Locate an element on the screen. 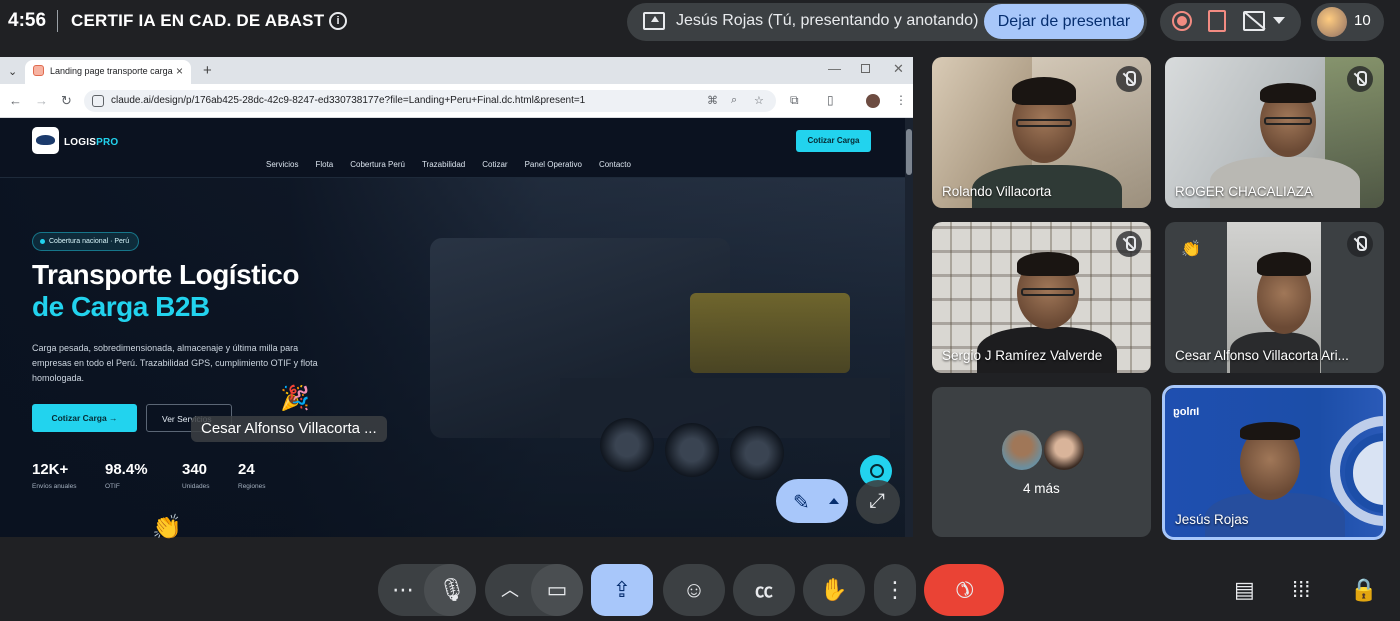 Image resolution: width=1400 pixels, height=621 pixels. expand-icon: ⤢ is located at coordinates (877, 501).